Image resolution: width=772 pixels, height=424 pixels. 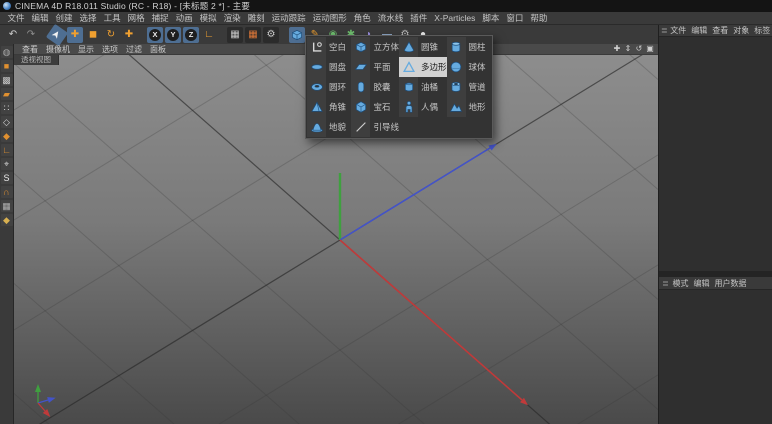 What do you see at coordinates (362, 18) in the screenshot?
I see `menubar-item-character: 角色` at bounding box center [362, 18].